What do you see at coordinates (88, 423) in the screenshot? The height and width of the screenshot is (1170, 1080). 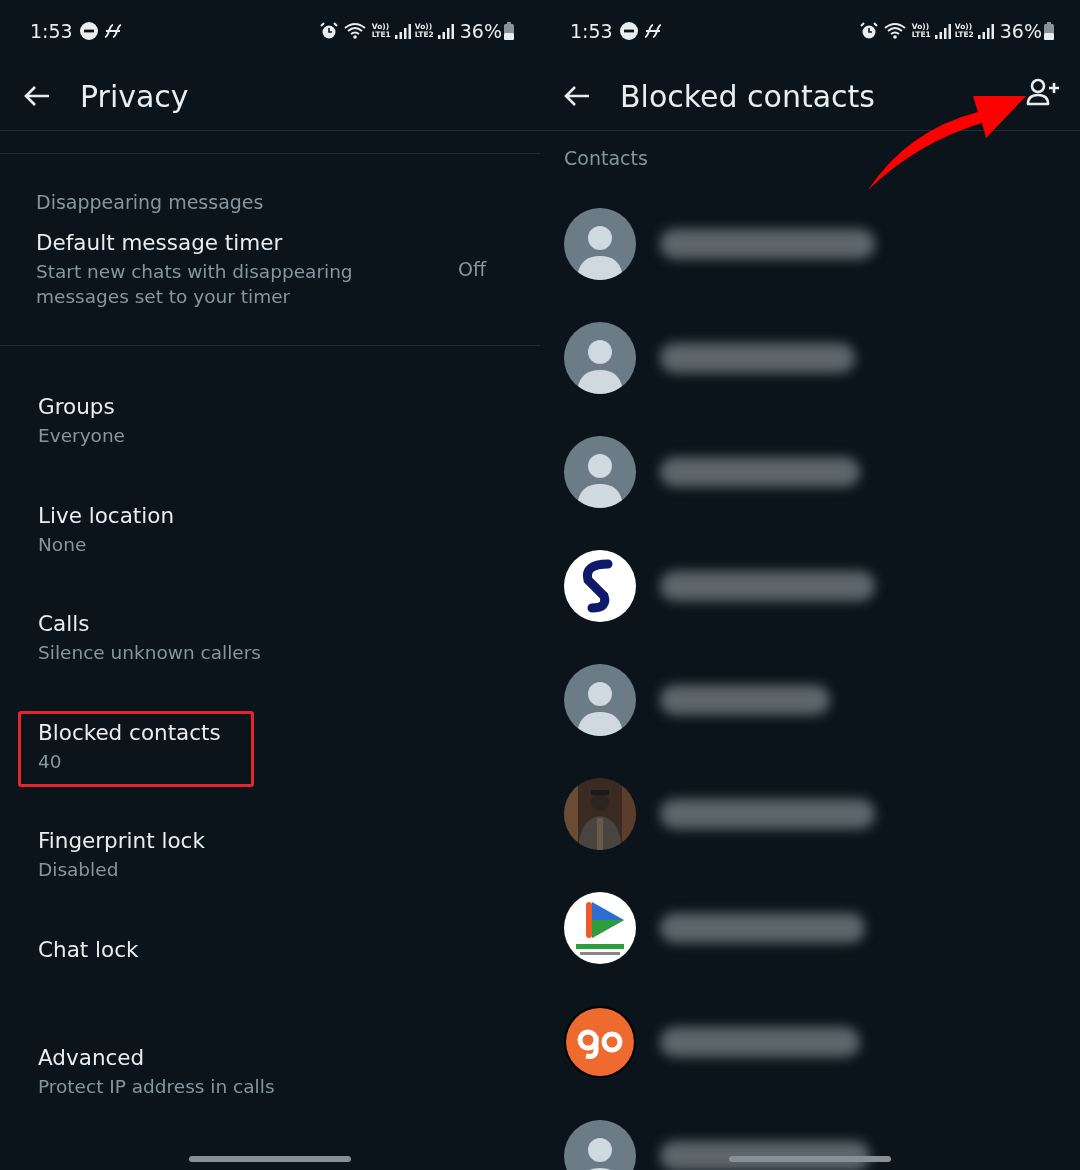 I see `setting-item: Groups Everyone` at bounding box center [88, 423].